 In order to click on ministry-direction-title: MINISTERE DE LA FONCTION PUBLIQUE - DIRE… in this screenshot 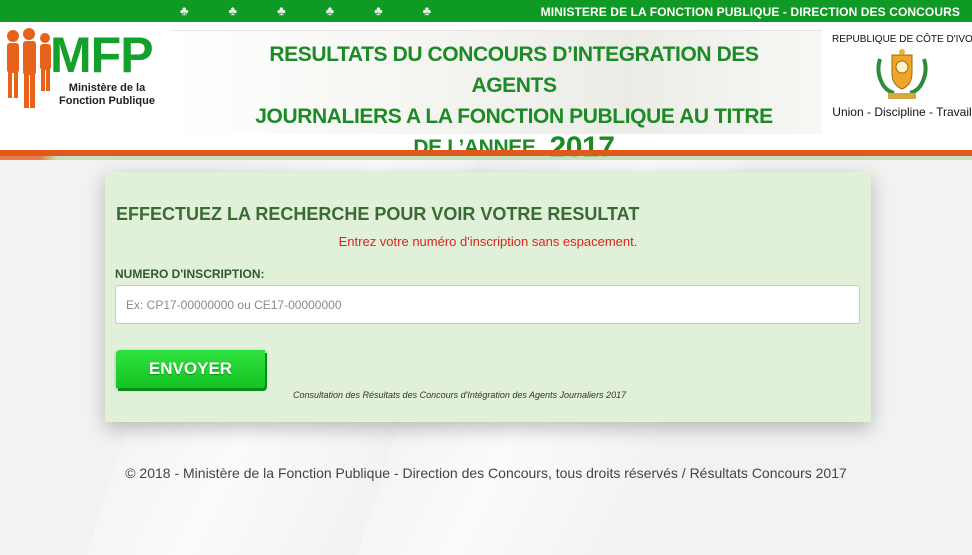, I will do `click(750, 12)`.